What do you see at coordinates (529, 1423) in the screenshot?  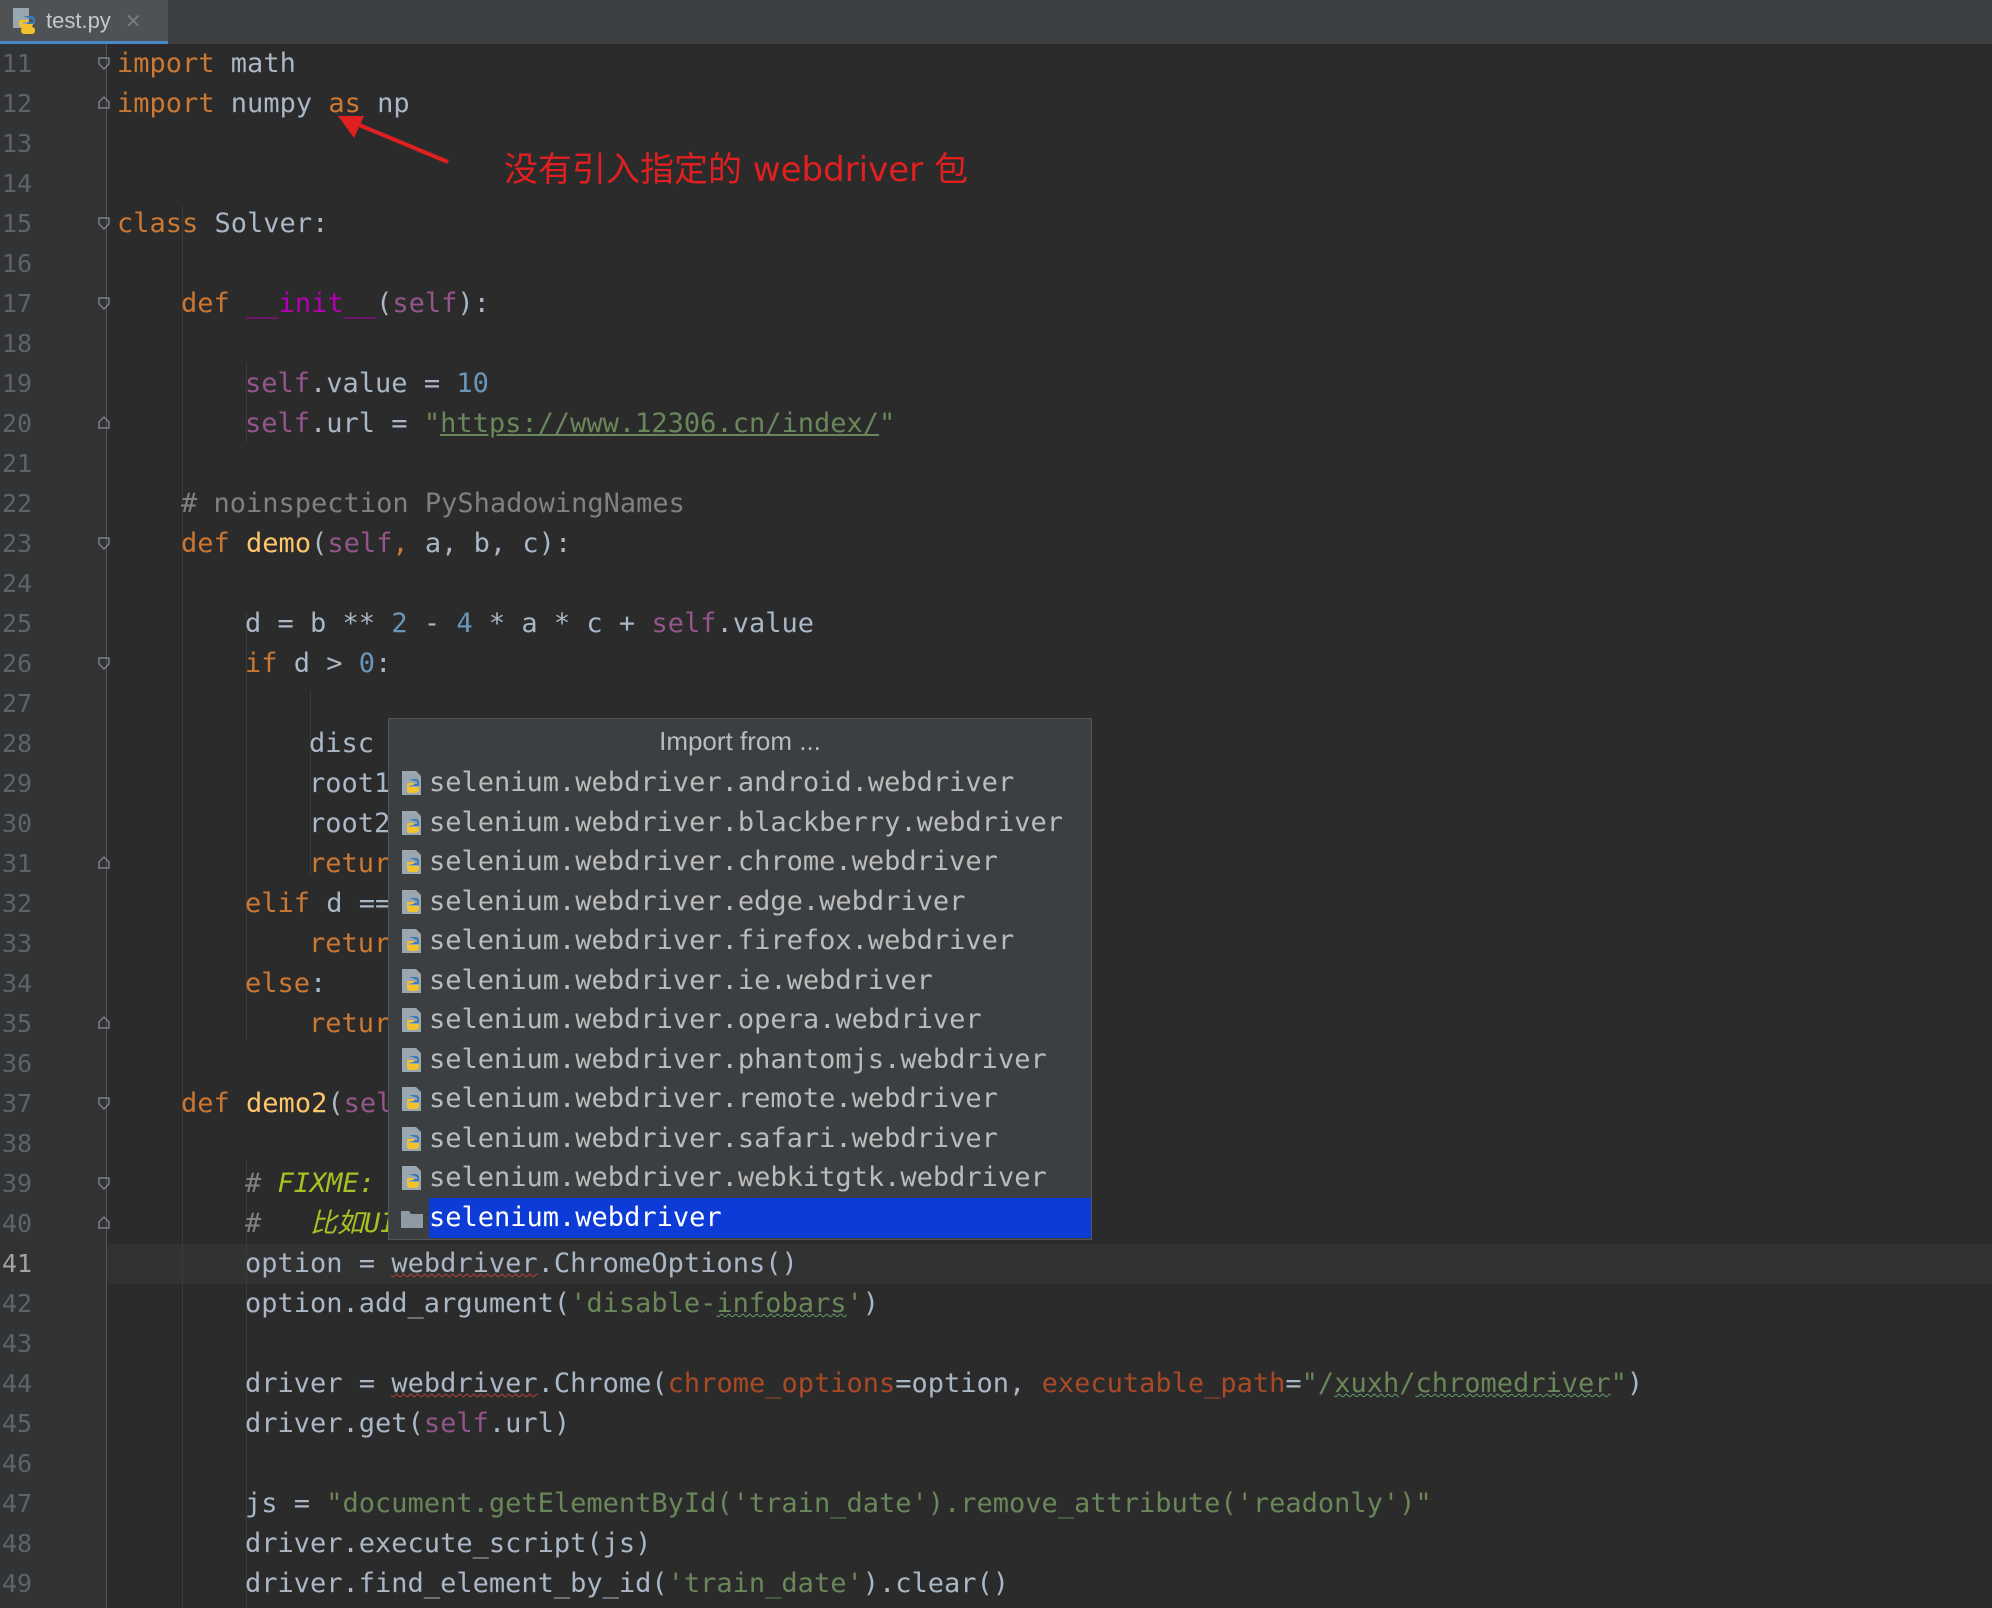 I see `code-text: .url)` at bounding box center [529, 1423].